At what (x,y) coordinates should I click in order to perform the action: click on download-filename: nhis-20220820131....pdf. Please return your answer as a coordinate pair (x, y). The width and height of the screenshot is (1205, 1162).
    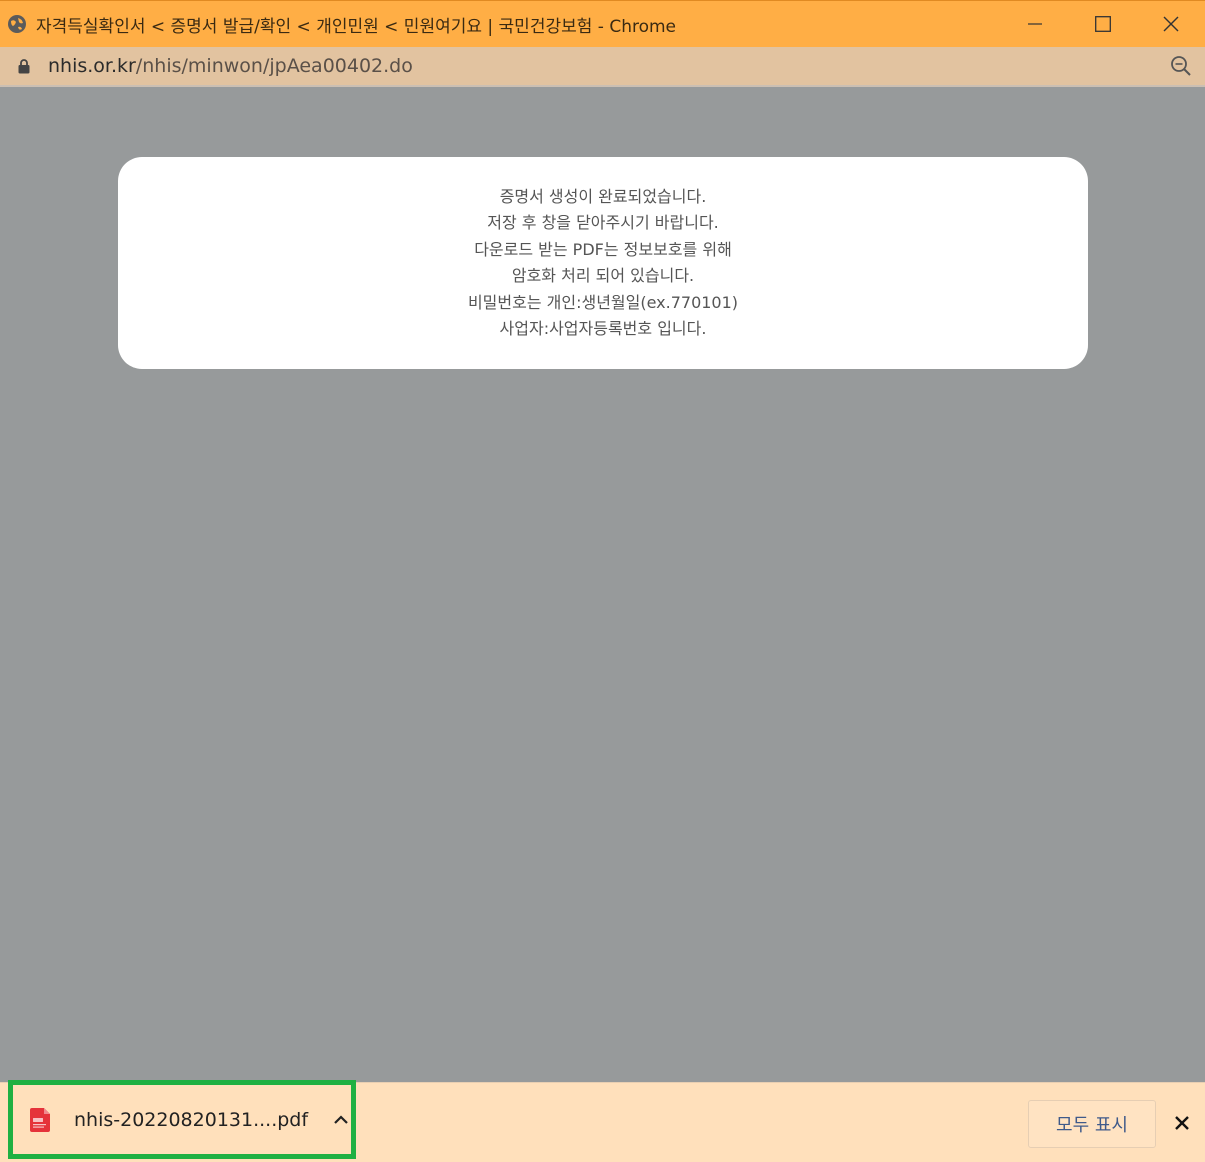
    Looking at the image, I should click on (191, 1120).